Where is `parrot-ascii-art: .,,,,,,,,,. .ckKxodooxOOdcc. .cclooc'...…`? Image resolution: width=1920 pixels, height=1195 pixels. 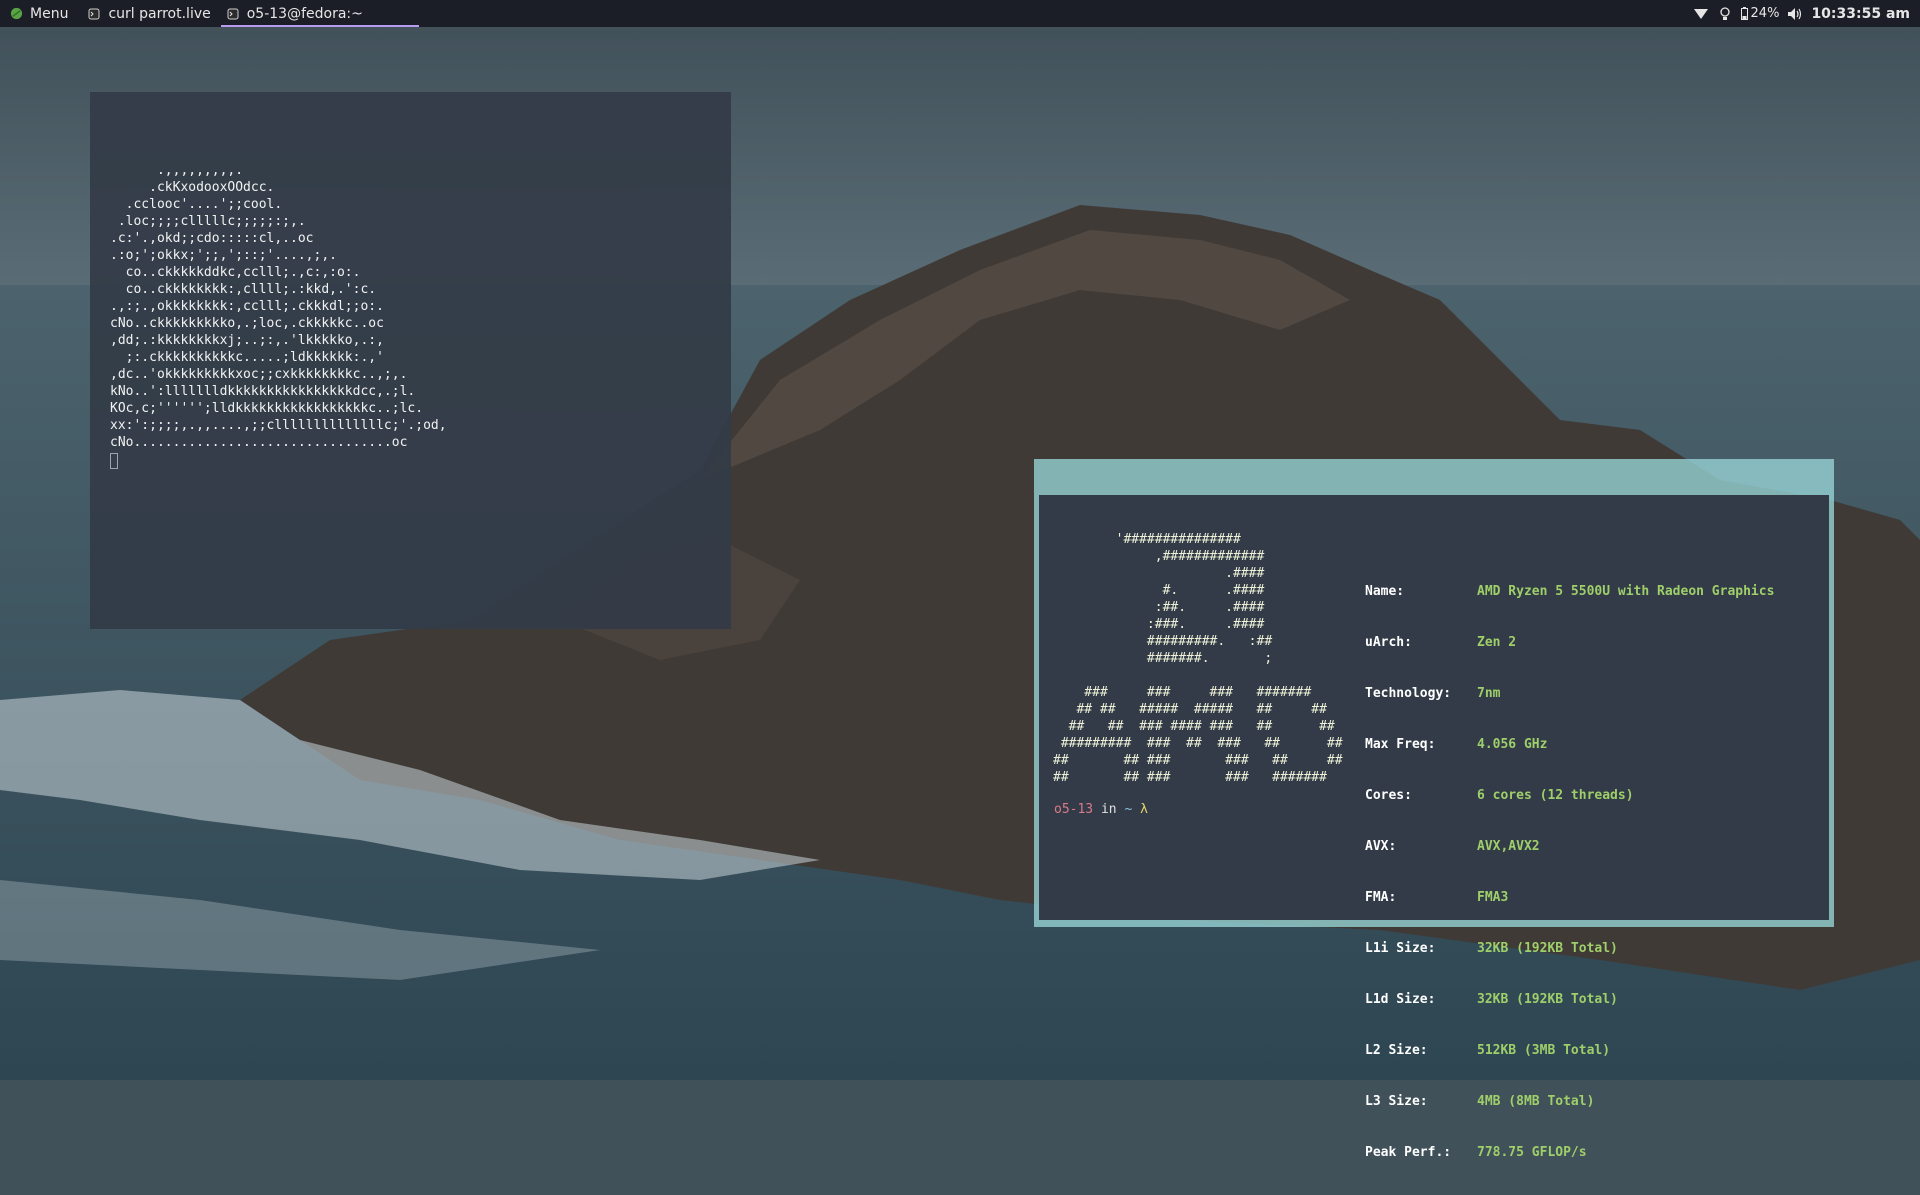 parrot-ascii-art: .,,,,,,,,,. .ckKxodooxOOdcc. .cclooc'...… is located at coordinates (278, 306).